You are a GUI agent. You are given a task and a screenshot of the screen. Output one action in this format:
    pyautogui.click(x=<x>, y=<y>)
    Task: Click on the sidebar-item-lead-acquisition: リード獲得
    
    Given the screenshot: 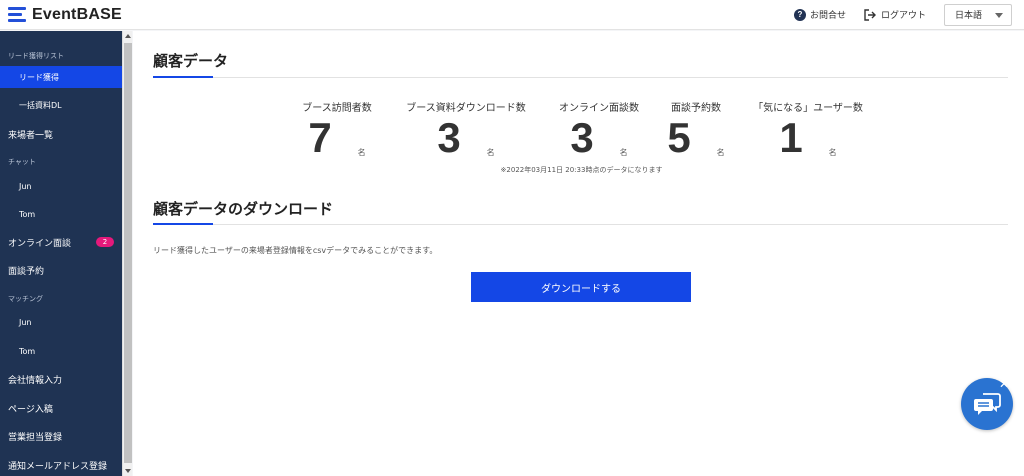 What is the action you would take?
    pyautogui.click(x=61, y=77)
    